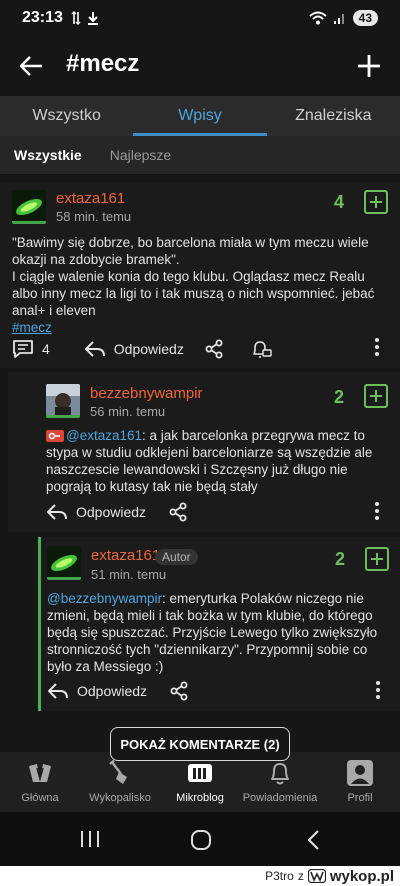 The width and height of the screenshot is (400, 886). I want to click on battery-indicator: 43, so click(365, 18).